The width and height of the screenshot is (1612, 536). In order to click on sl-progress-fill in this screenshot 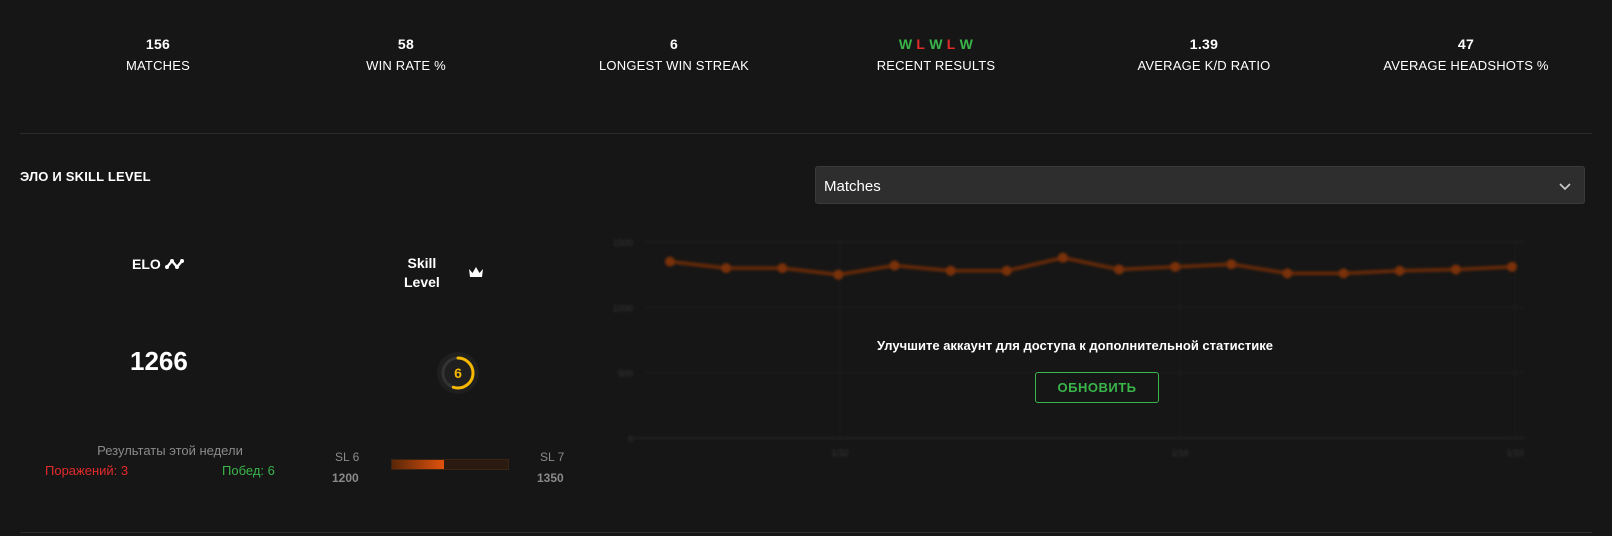, I will do `click(418, 464)`.